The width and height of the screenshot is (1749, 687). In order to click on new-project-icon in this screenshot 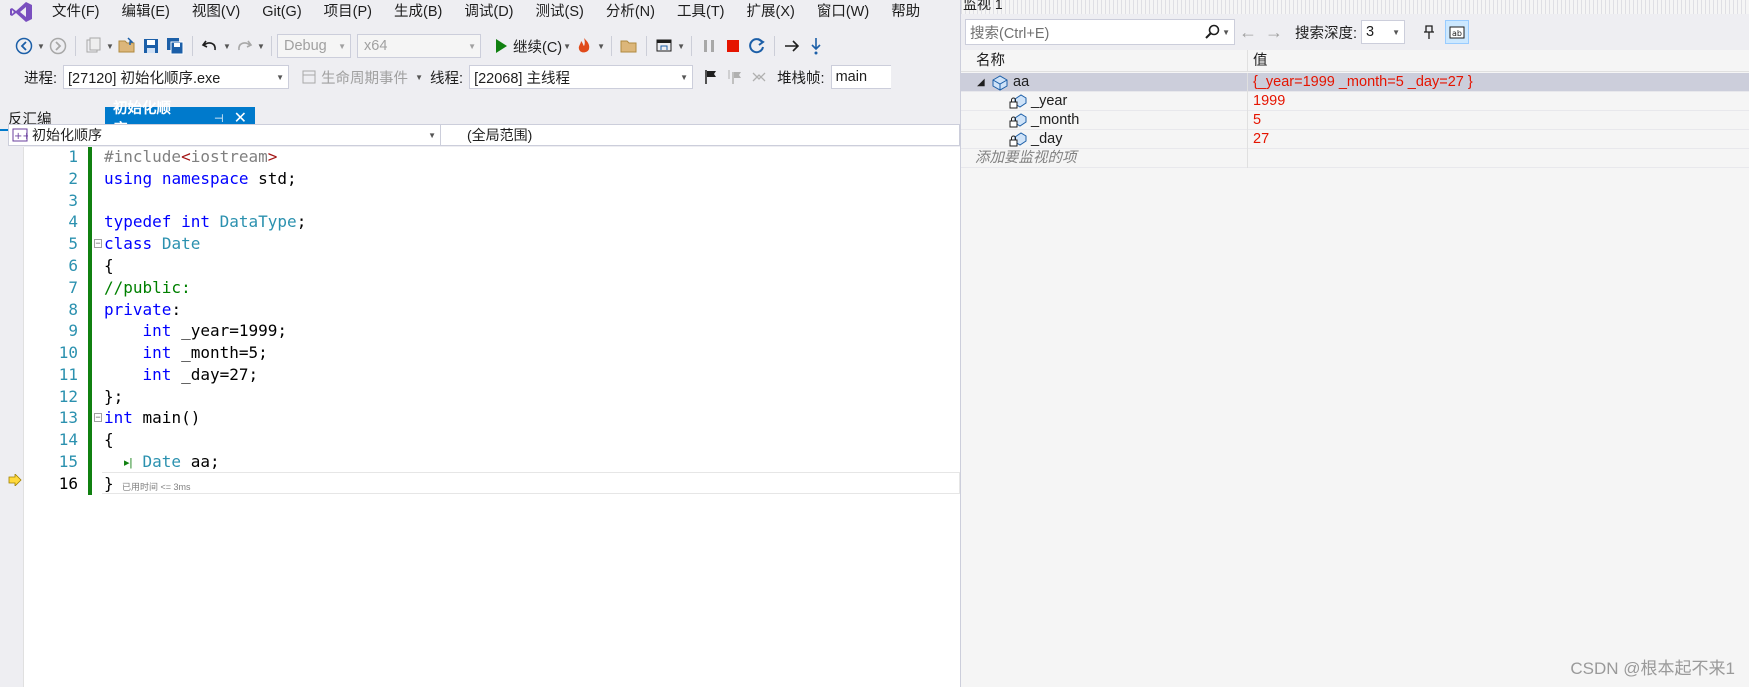, I will do `click(93, 46)`.